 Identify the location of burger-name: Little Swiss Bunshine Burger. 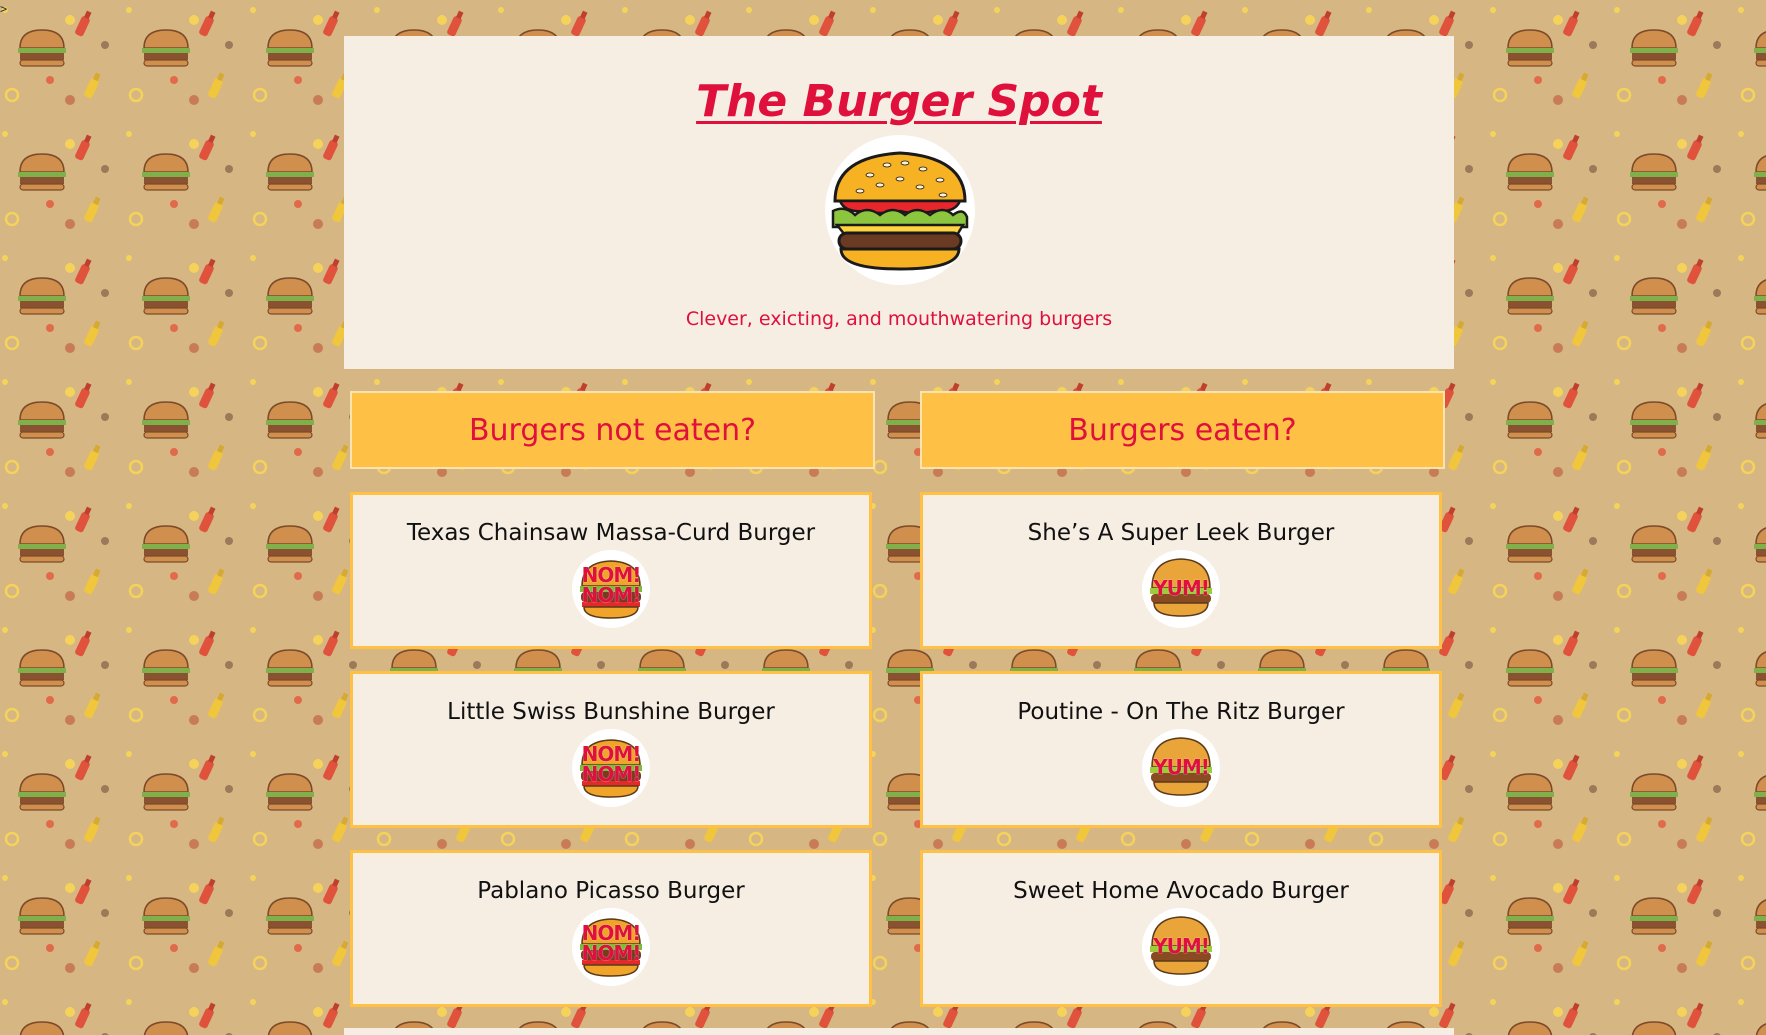
(611, 712).